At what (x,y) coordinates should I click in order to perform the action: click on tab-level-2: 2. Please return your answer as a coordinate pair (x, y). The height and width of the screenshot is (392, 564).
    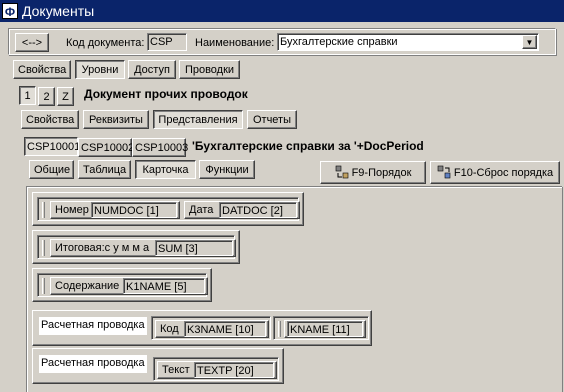
    Looking at the image, I should click on (46, 96).